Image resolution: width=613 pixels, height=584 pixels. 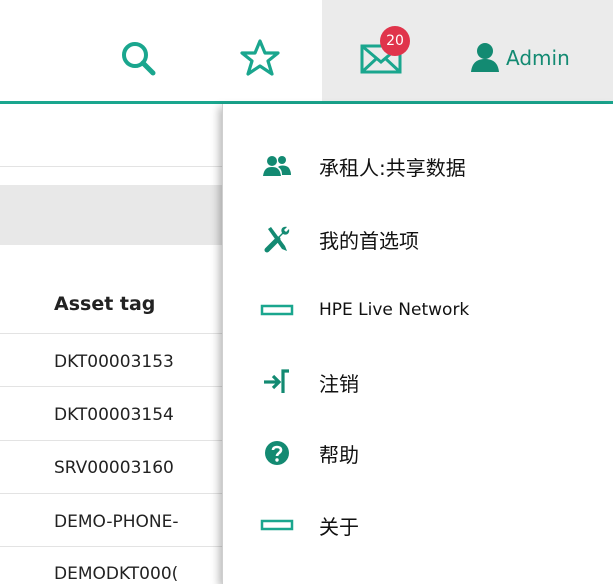 I want to click on star-icon, so click(x=260, y=58).